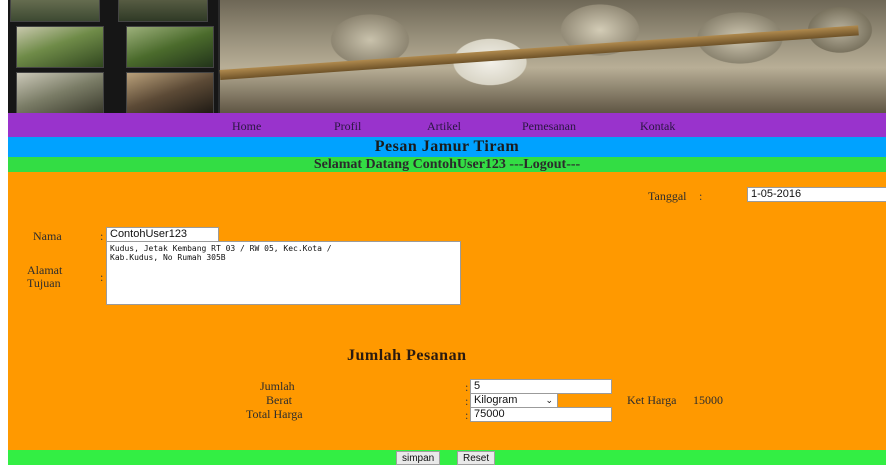  I want to click on nama-label: Nama, so click(47, 236).